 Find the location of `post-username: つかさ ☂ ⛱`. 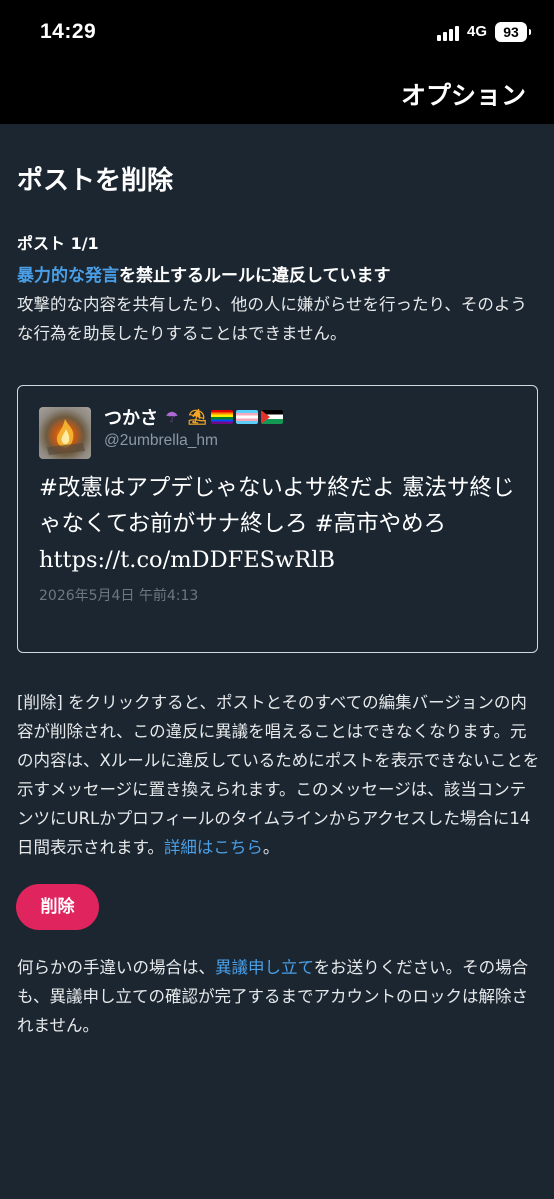

post-username: つかさ ☂ ⛱ is located at coordinates (193, 417).